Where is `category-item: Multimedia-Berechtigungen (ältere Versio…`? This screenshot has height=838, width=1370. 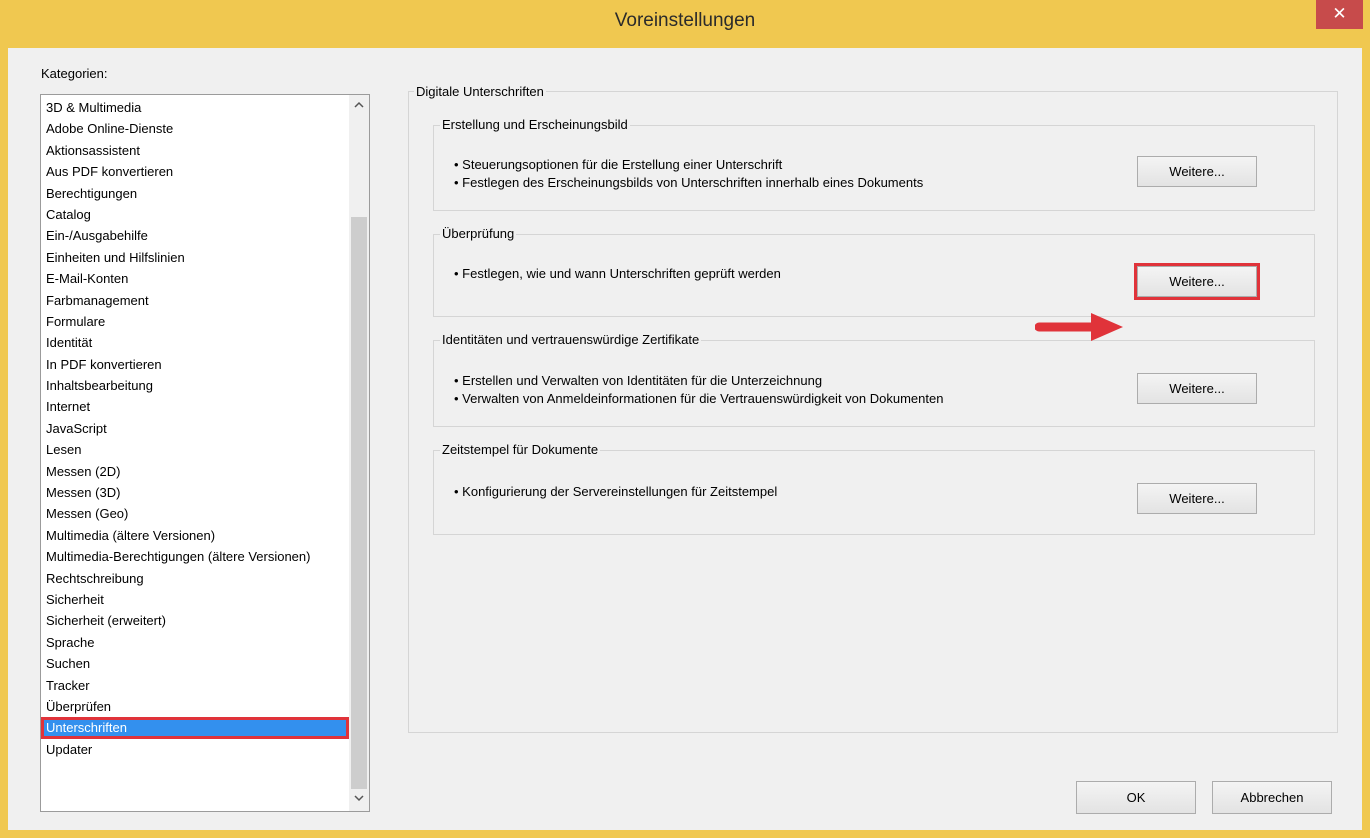 category-item: Multimedia-Berechtigungen (ältere Versio… is located at coordinates (195, 556).